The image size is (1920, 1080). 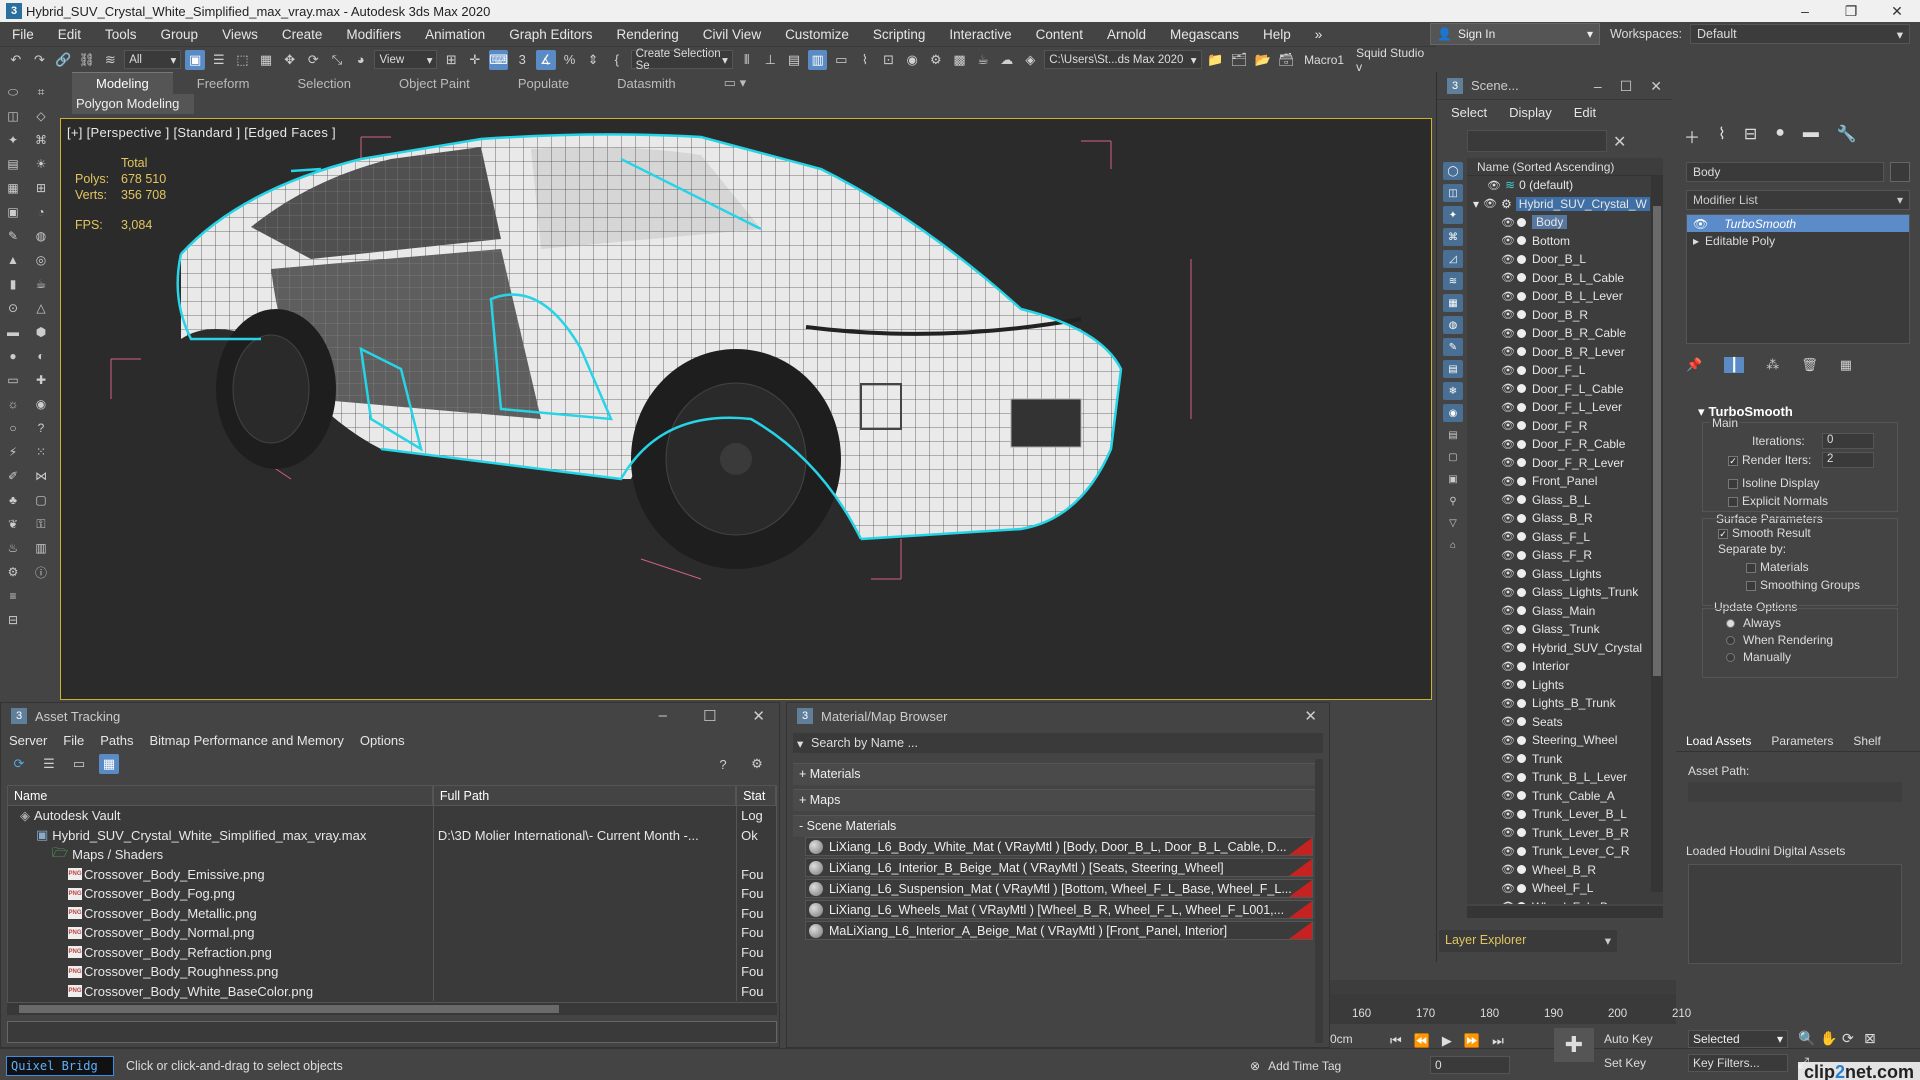 What do you see at coordinates (13, 524) in the screenshot?
I see `leaf-icon: ❦` at bounding box center [13, 524].